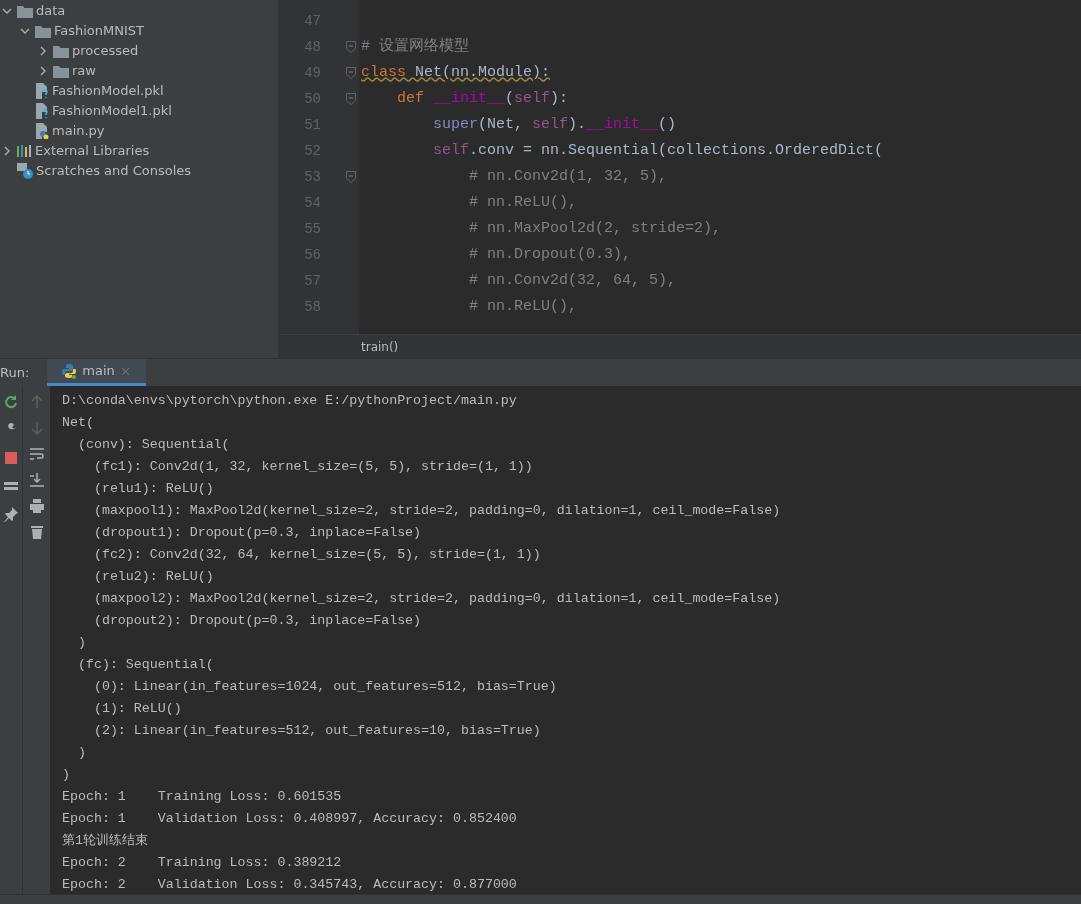  I want to click on pin-icon, so click(11, 514).